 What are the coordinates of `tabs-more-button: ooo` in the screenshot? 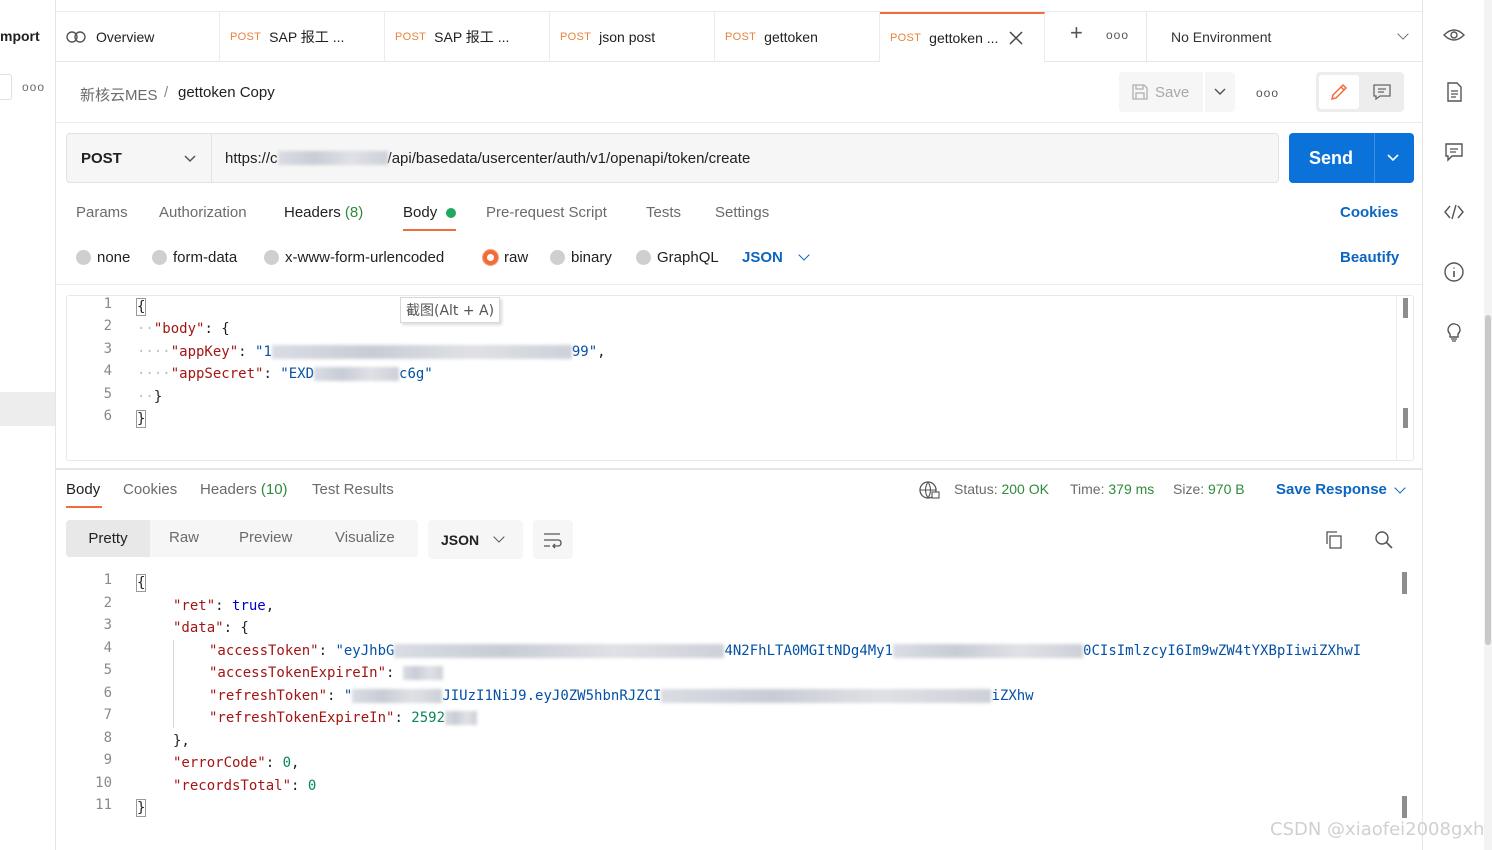 It's located at (1117, 35).